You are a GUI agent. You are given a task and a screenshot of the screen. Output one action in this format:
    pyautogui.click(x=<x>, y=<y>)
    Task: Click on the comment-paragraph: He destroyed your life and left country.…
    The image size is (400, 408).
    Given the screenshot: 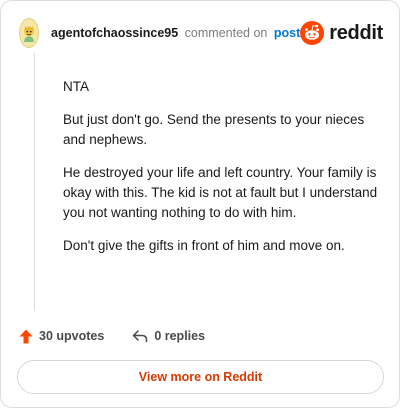 What is the action you would take?
    pyautogui.click(x=220, y=192)
    